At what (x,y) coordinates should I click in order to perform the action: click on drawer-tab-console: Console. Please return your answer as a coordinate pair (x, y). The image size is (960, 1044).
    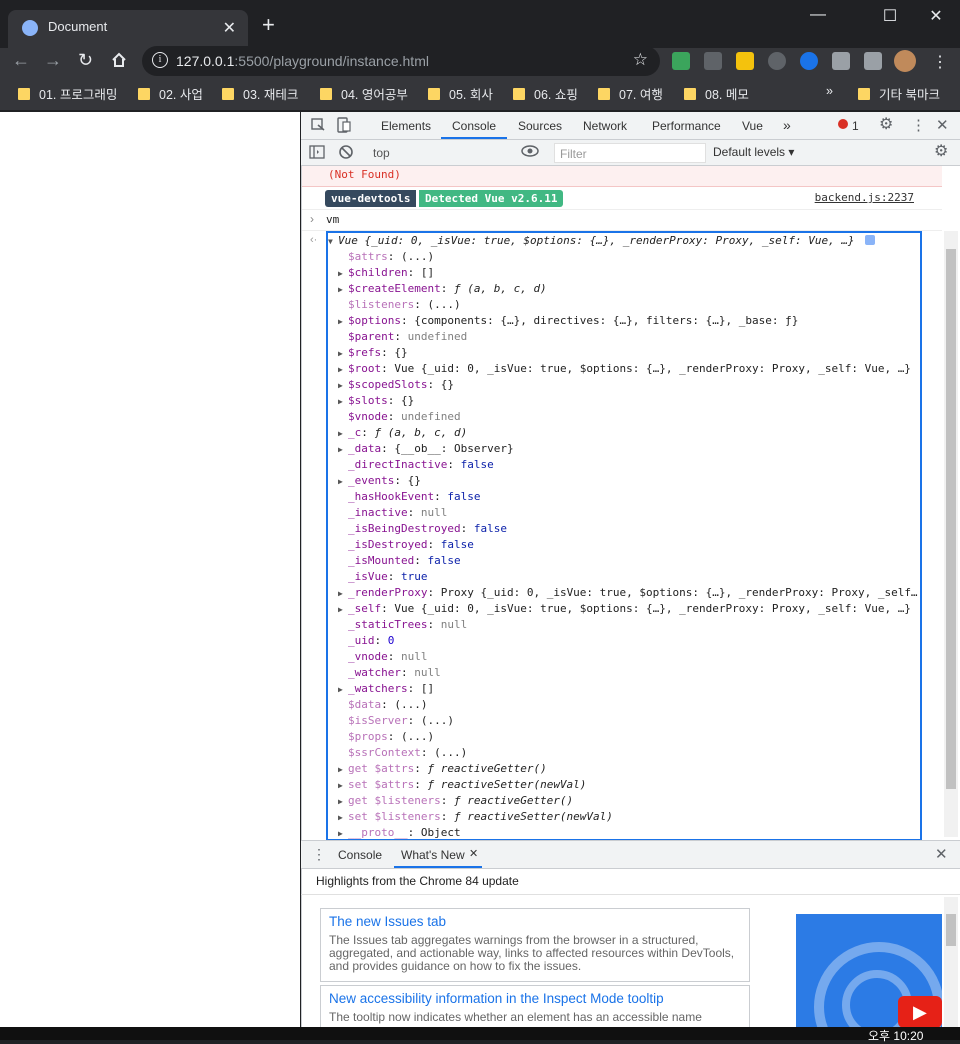
    Looking at the image, I should click on (360, 855).